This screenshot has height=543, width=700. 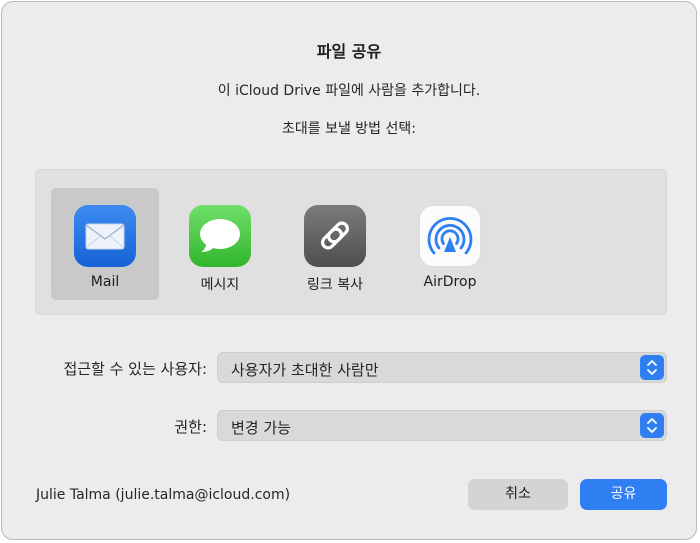 I want to click on current-user-info: Julie Talma (julie.talma@icloud.com), so click(x=163, y=495).